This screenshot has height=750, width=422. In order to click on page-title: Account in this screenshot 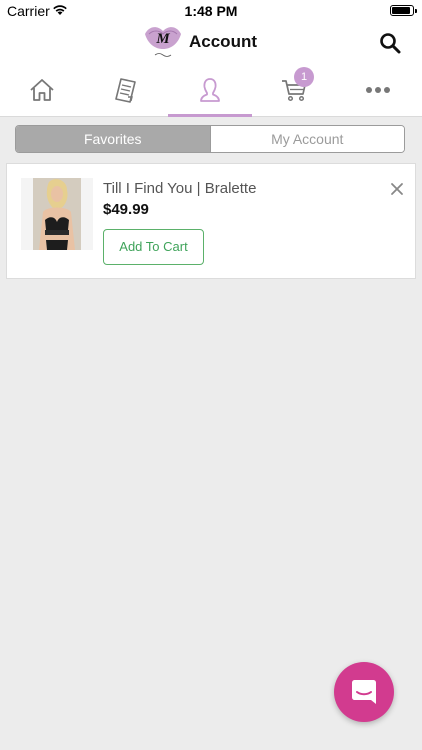, I will do `click(223, 41)`.